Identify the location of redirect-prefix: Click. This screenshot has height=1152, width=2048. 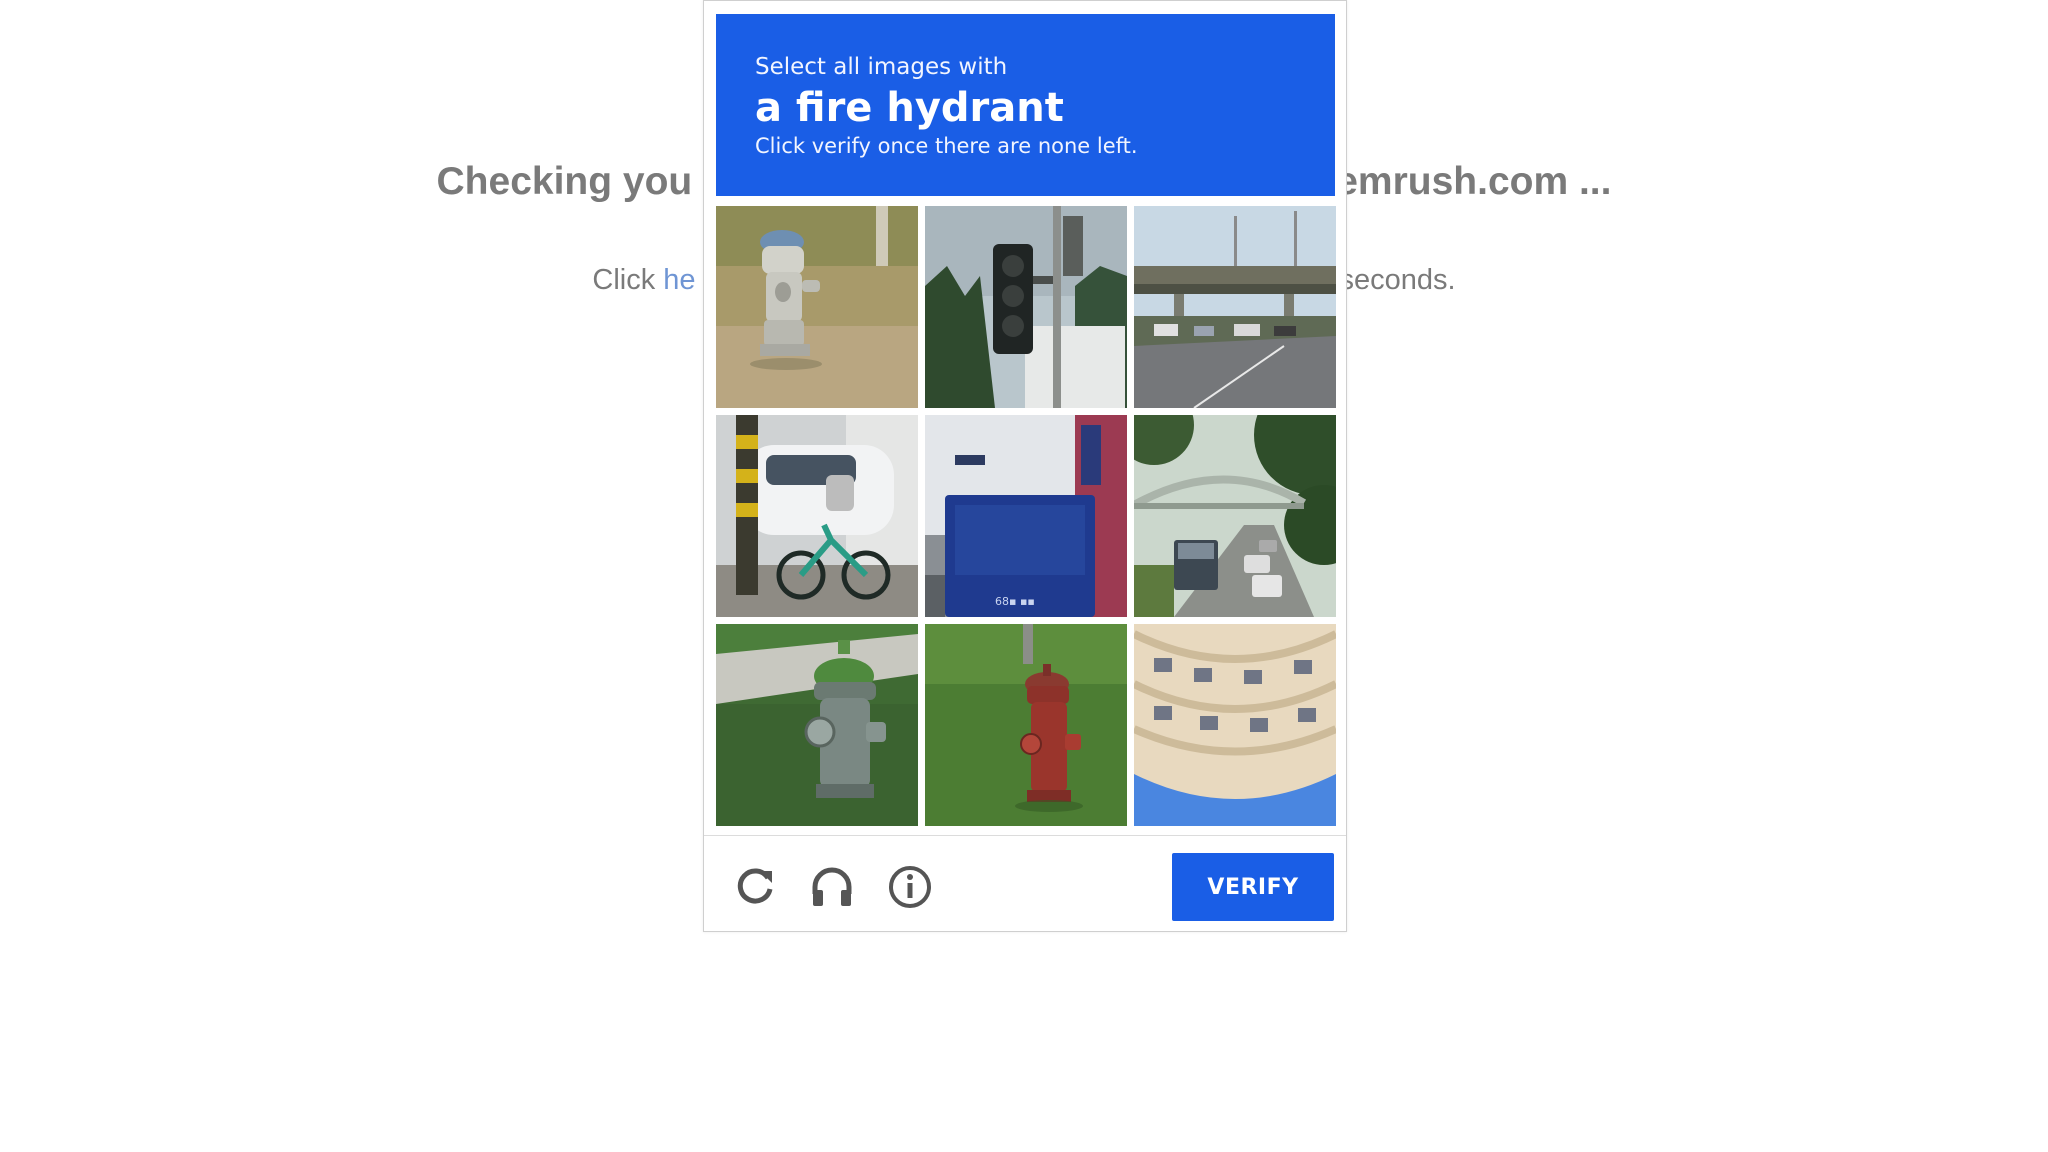
(628, 280).